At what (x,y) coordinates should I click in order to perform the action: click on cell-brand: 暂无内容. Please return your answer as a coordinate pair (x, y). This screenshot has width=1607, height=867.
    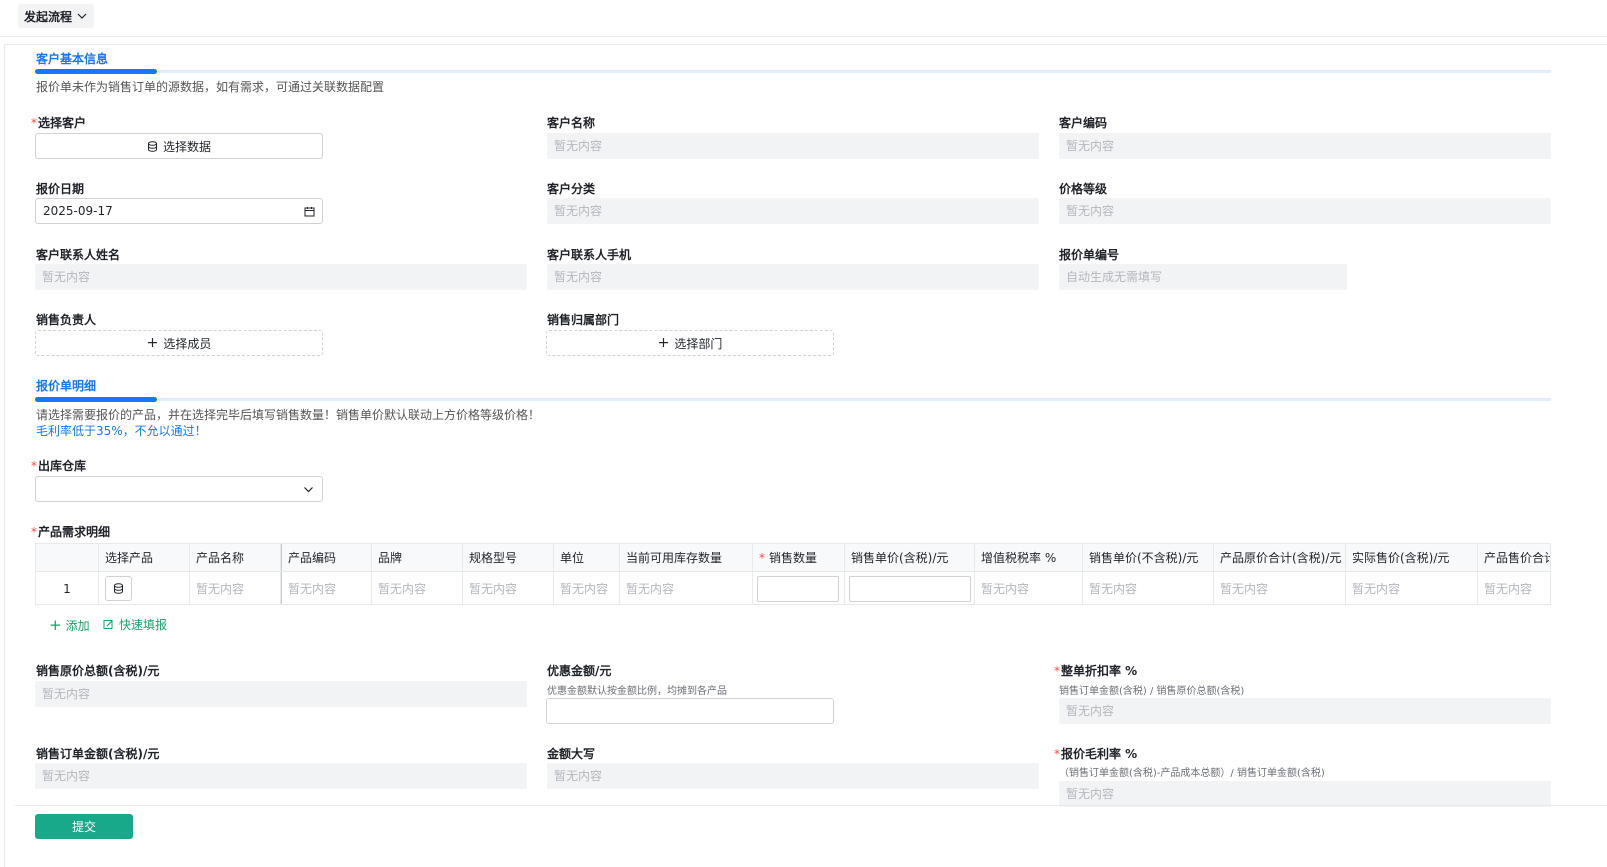
    Looking at the image, I should click on (417, 588).